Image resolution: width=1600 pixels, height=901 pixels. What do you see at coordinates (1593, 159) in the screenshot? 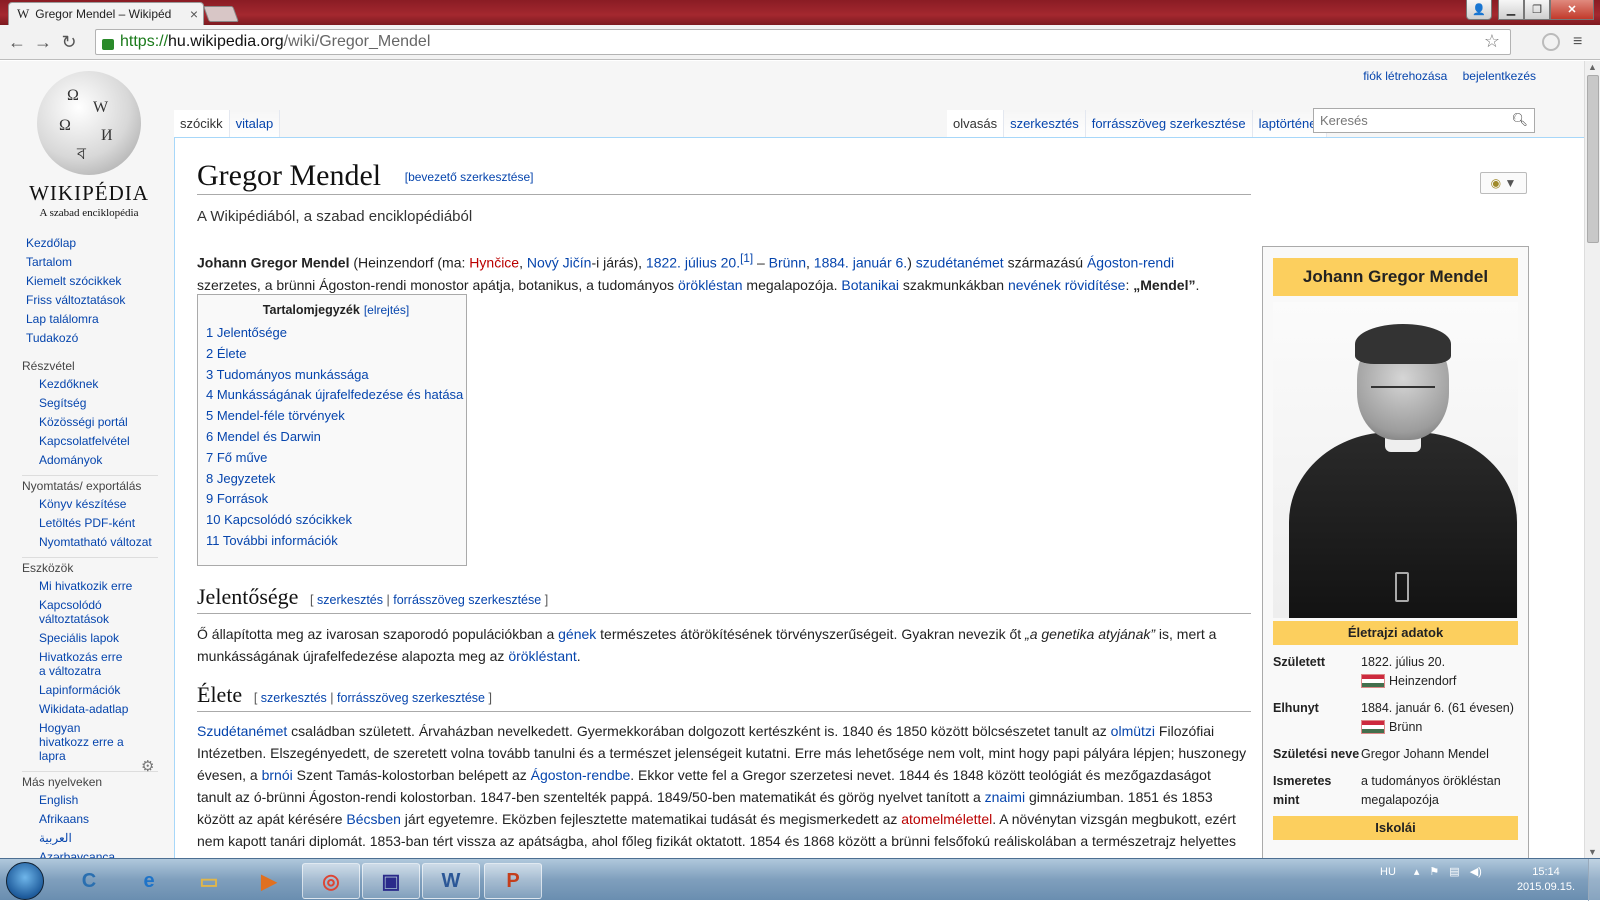
I see `scrollbar-thumb` at bounding box center [1593, 159].